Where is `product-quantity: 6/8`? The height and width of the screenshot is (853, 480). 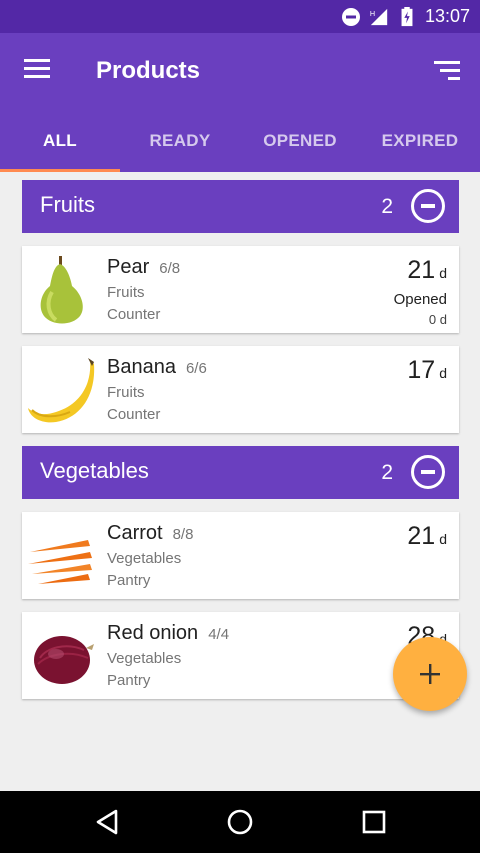
product-quantity: 6/8 is located at coordinates (170, 268).